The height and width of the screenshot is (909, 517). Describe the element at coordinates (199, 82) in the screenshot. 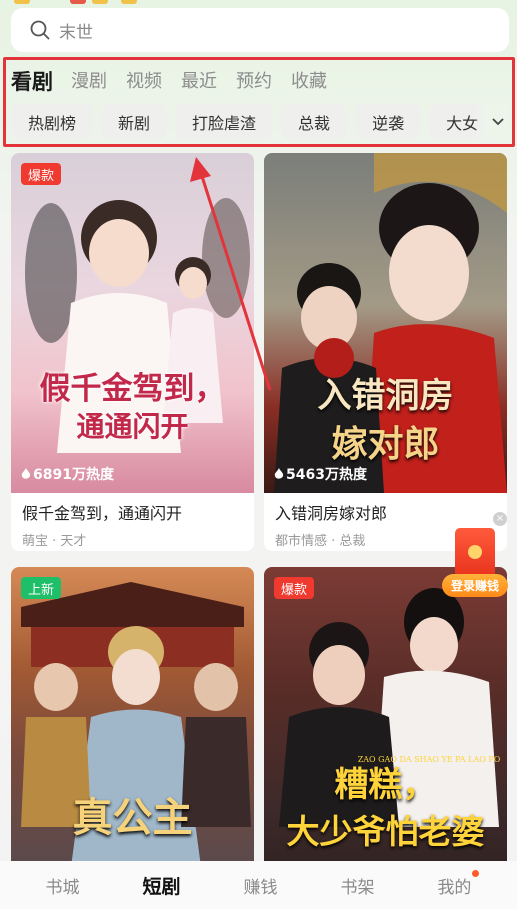

I see `tab-recent: 最近` at that location.